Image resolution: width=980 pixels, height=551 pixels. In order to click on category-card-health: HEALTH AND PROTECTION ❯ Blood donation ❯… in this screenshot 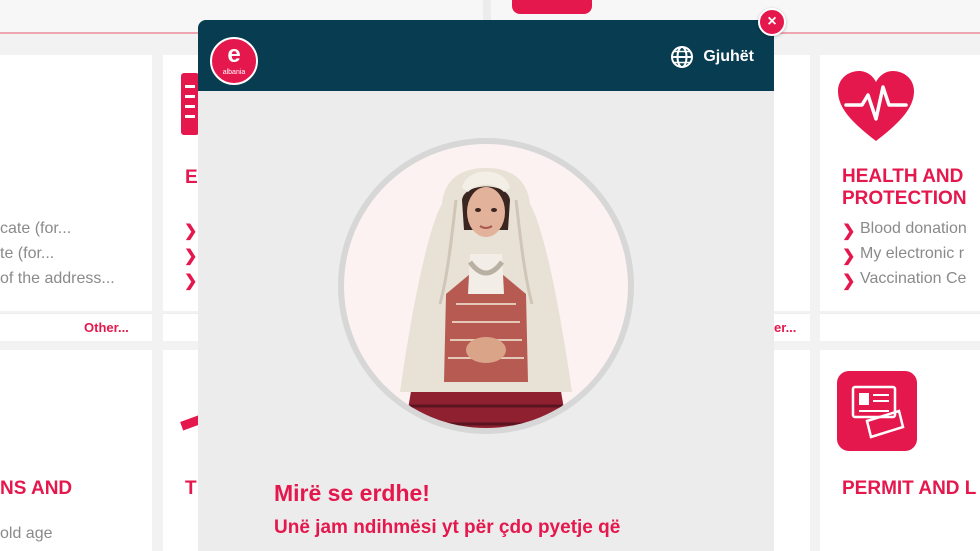, I will do `click(900, 183)`.